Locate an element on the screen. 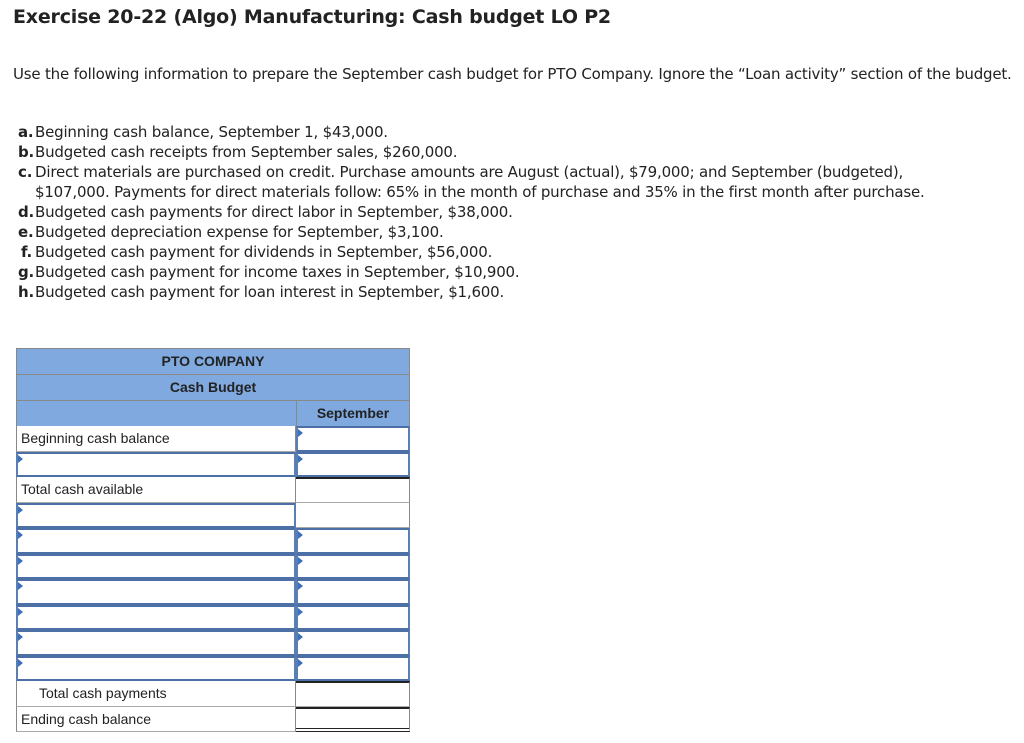 Image resolution: width=1024 pixels, height=743 pixels. beginning-cash-input is located at coordinates (353, 439).